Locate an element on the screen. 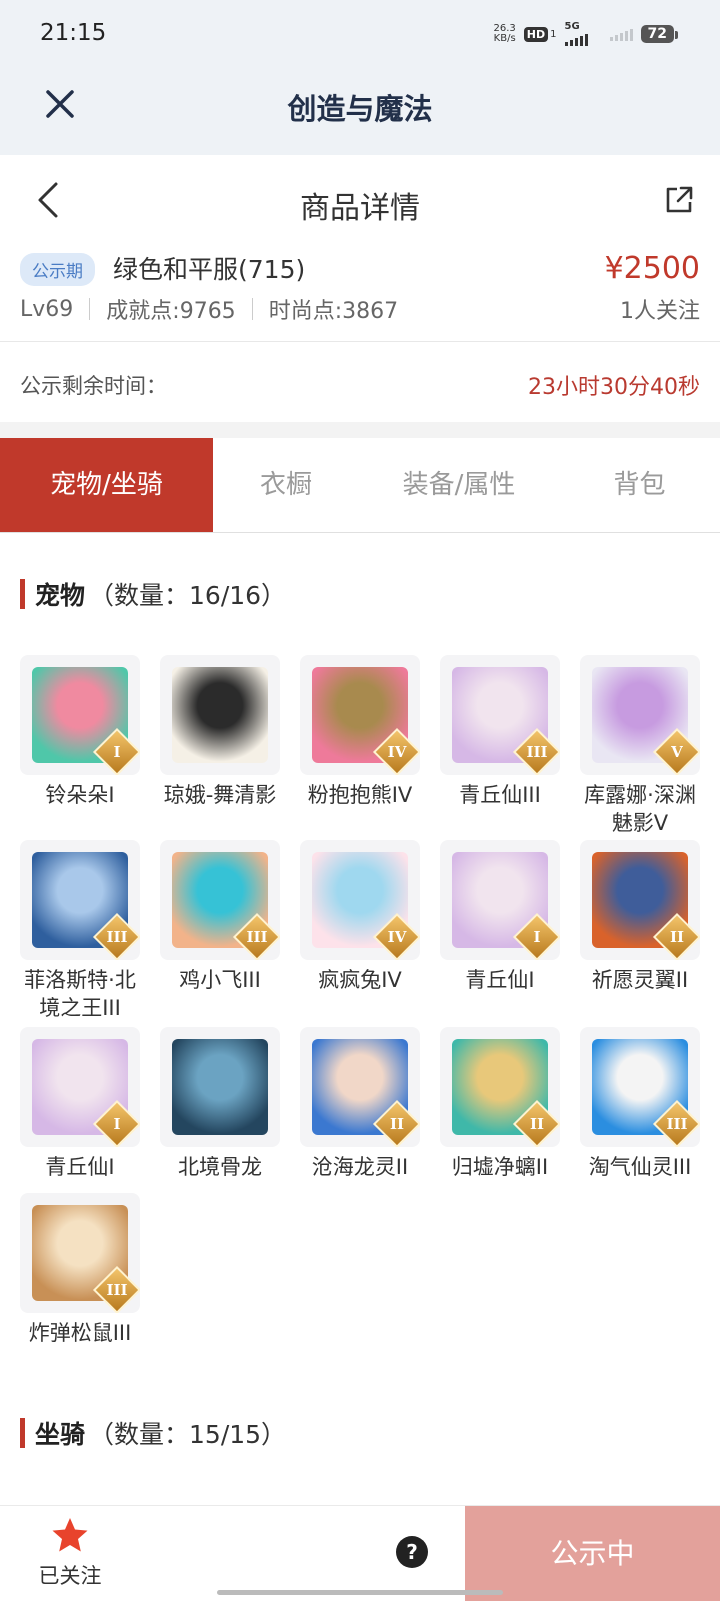 This screenshot has width=720, height=1601. pets-section-header: 宠物 （数量：16/16） is located at coordinates (153, 594).